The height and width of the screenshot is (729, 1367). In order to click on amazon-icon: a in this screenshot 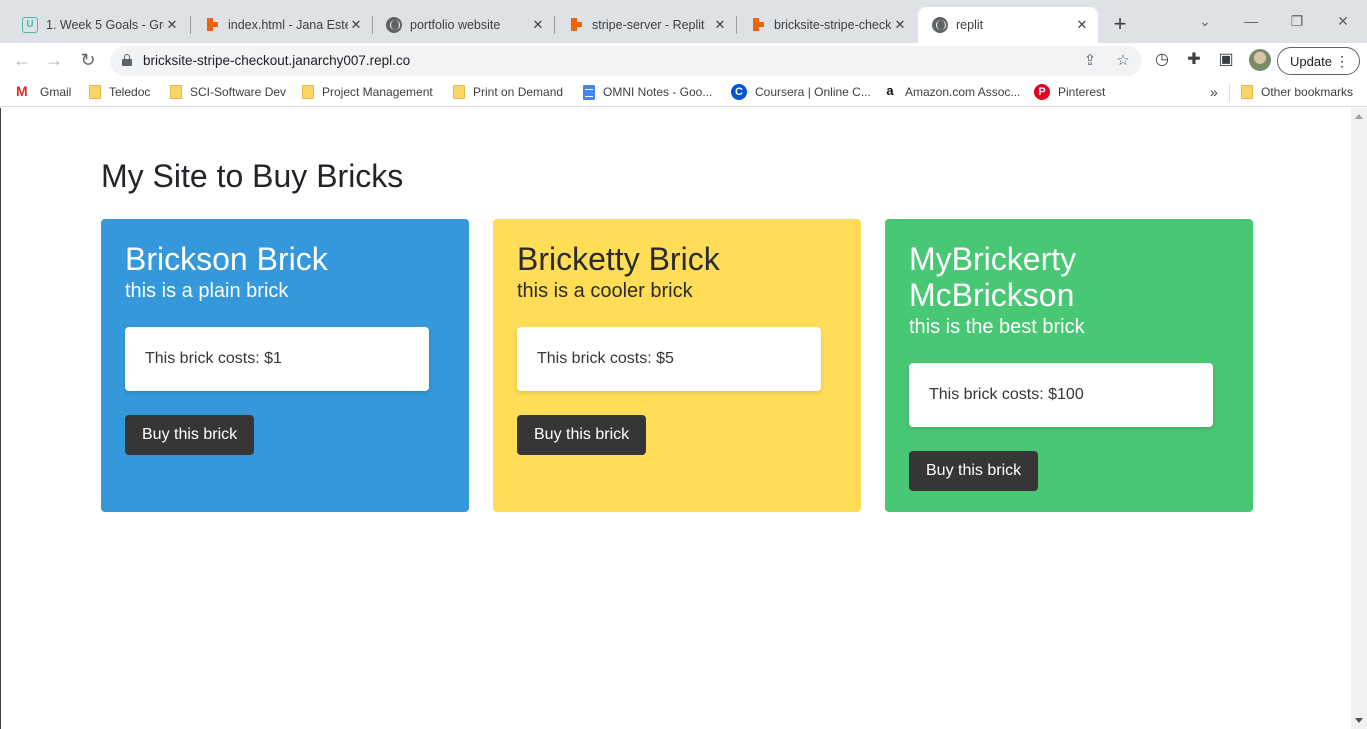, I will do `click(890, 90)`.